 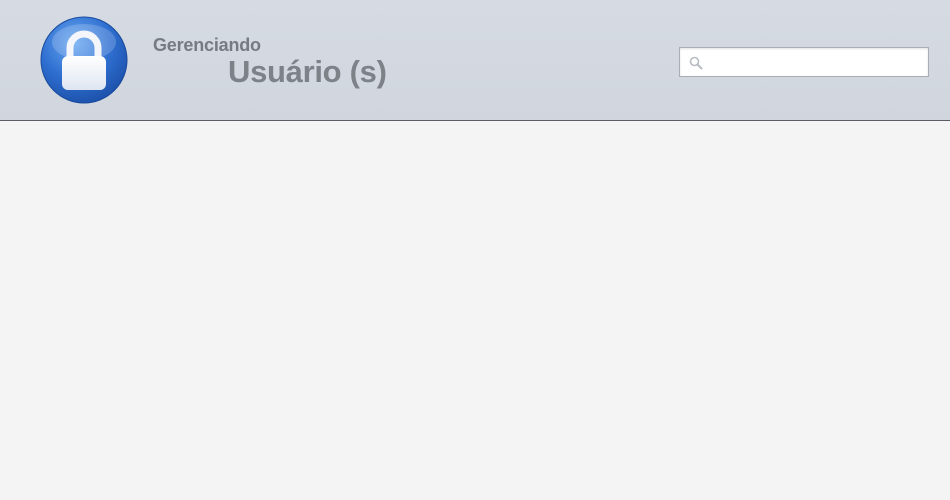 I want to click on header-subtitle: Gerenciando, so click(x=207, y=45).